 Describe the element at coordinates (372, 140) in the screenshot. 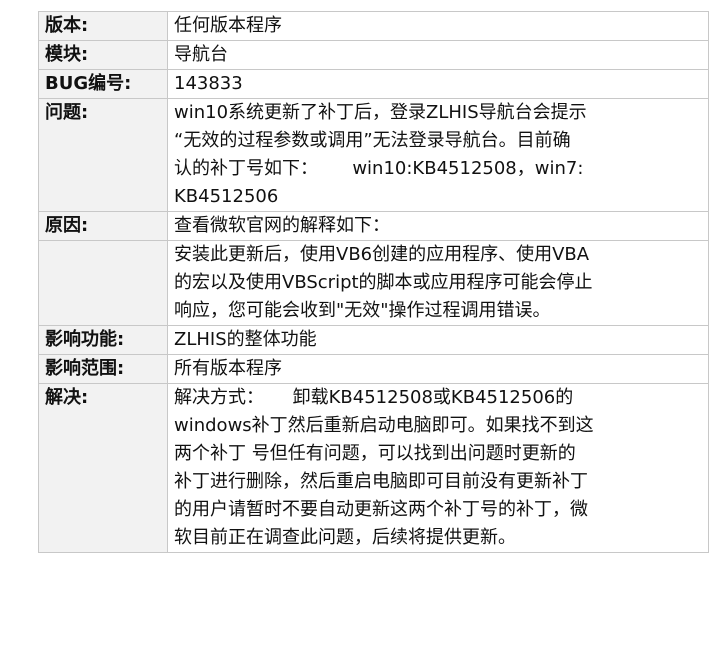

I see `value-line: “无效的过程参数或调用”无法登录导航台。目前确` at that location.